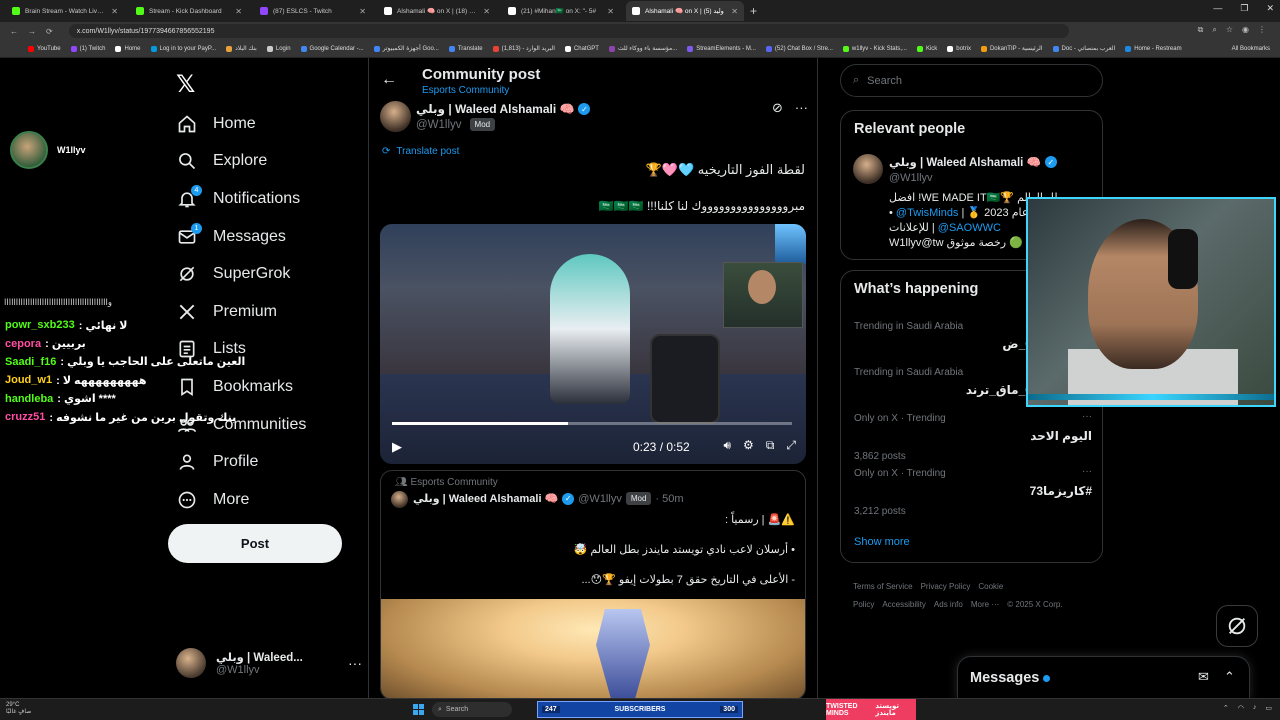 The height and width of the screenshot is (720, 1280). What do you see at coordinates (568, 31) in the screenshot?
I see `url-field: x.com/W1llyv/status/1977394667856552195` at bounding box center [568, 31].